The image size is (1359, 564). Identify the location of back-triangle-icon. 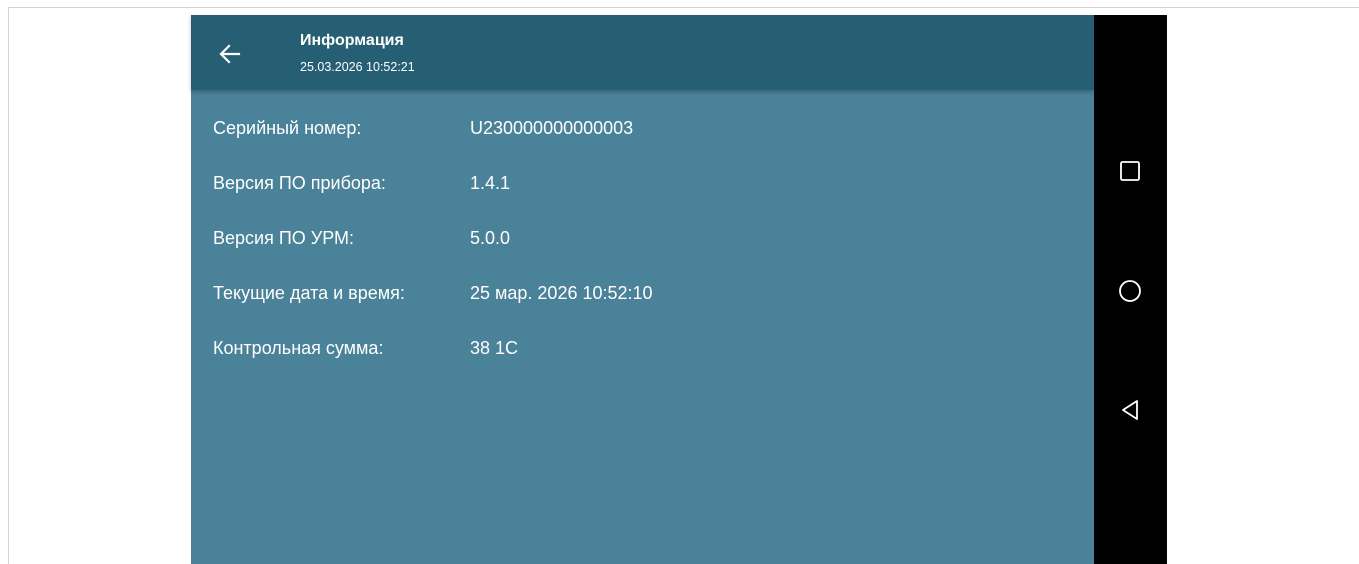
(1130, 410).